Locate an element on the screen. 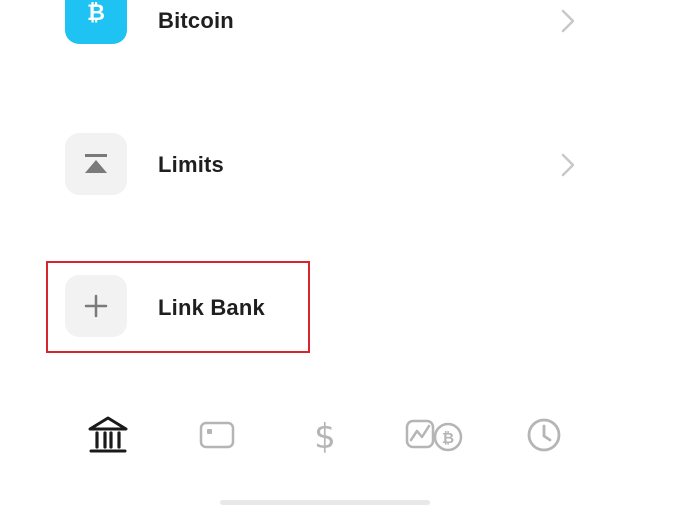  menu-item-label: Limits is located at coordinates (191, 164).